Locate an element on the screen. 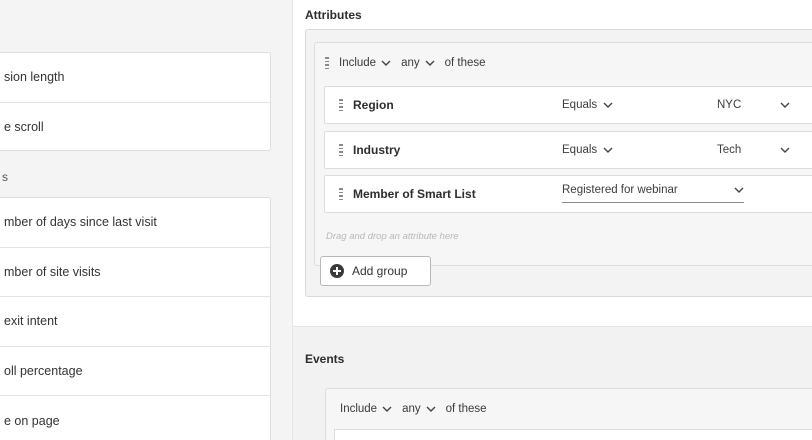 The image size is (812, 440). condition-row-region: Region Equals NYC is located at coordinates (568, 105).